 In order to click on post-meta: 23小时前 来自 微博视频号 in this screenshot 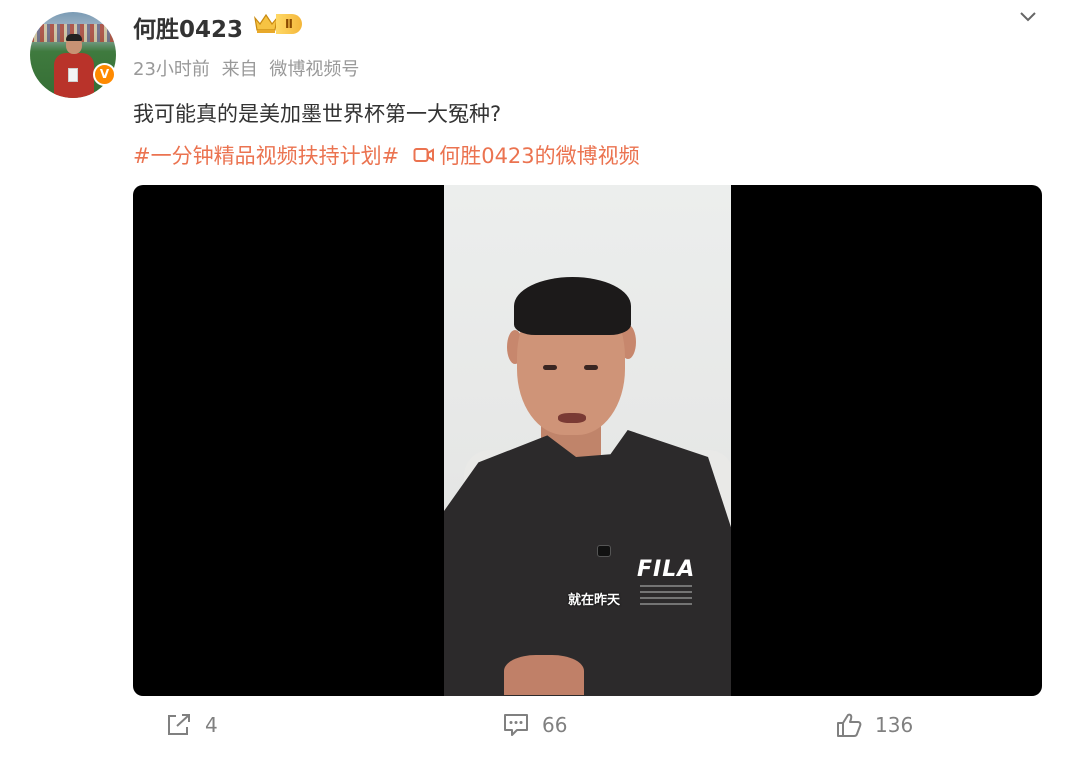, I will do `click(249, 68)`.